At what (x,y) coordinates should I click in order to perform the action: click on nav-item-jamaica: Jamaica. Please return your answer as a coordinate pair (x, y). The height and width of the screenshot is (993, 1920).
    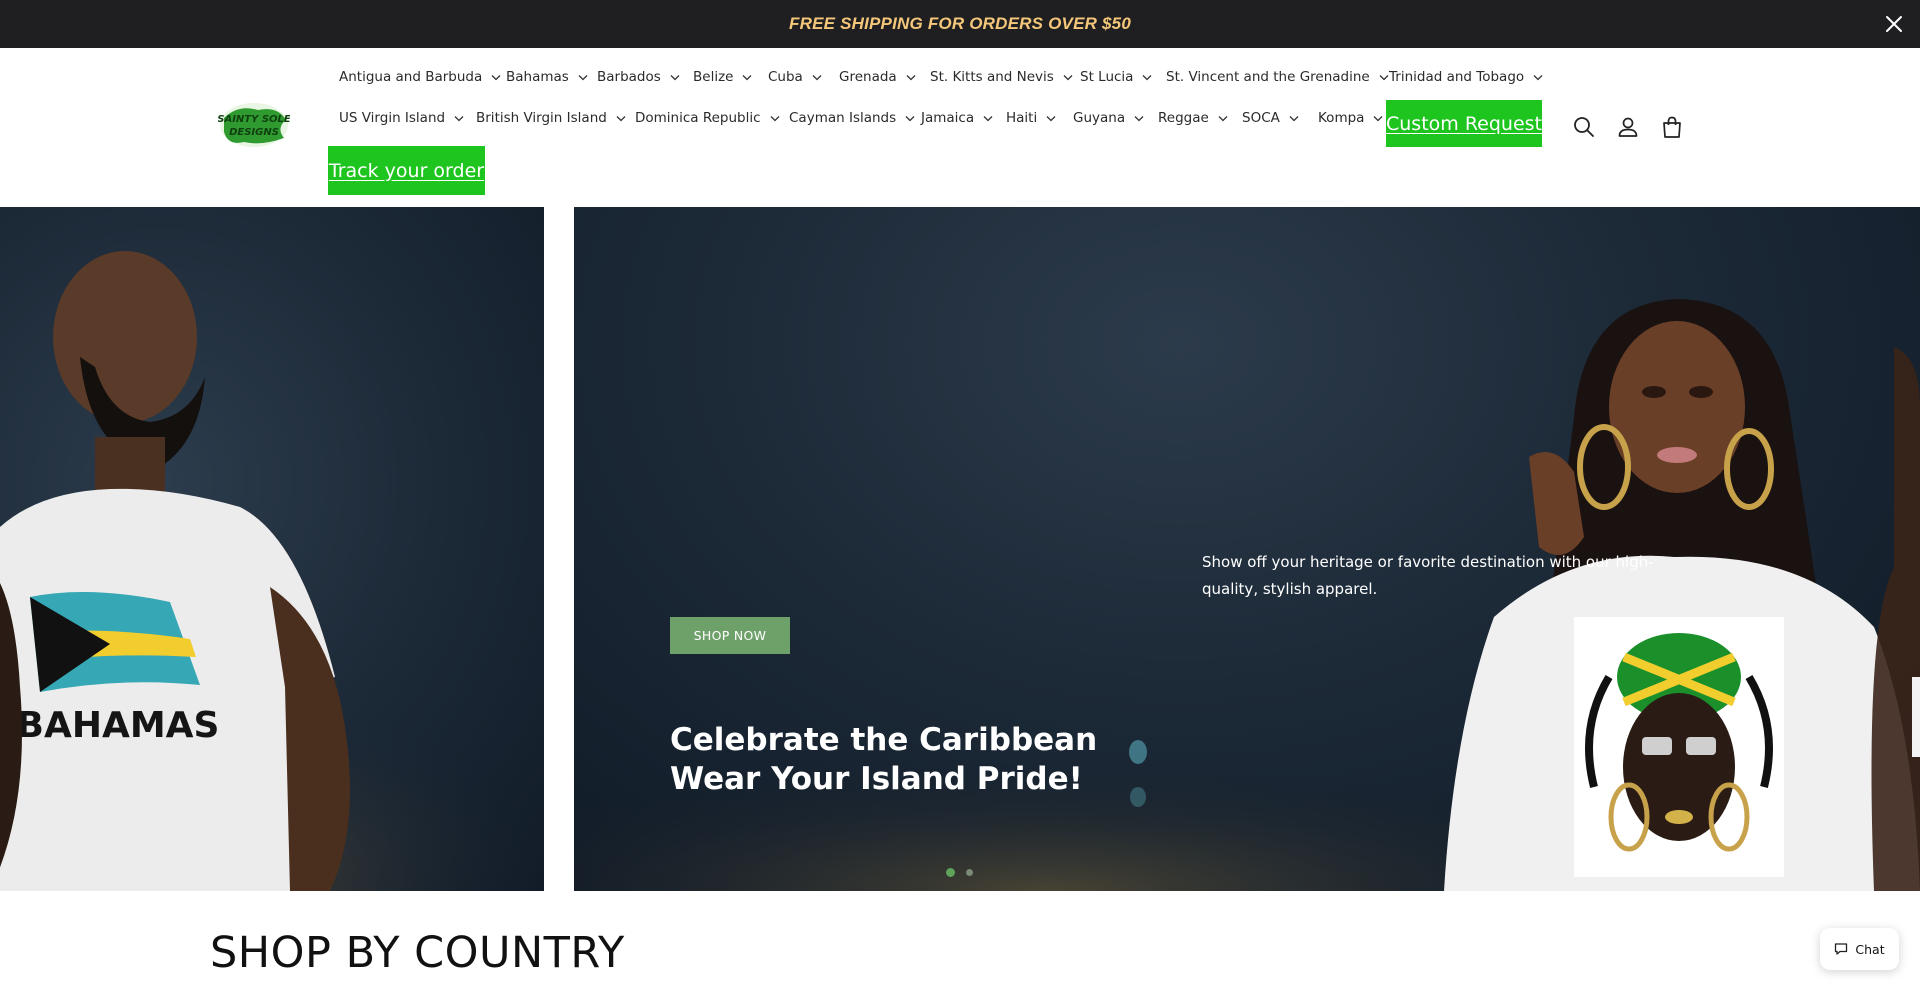
    Looking at the image, I should click on (957, 118).